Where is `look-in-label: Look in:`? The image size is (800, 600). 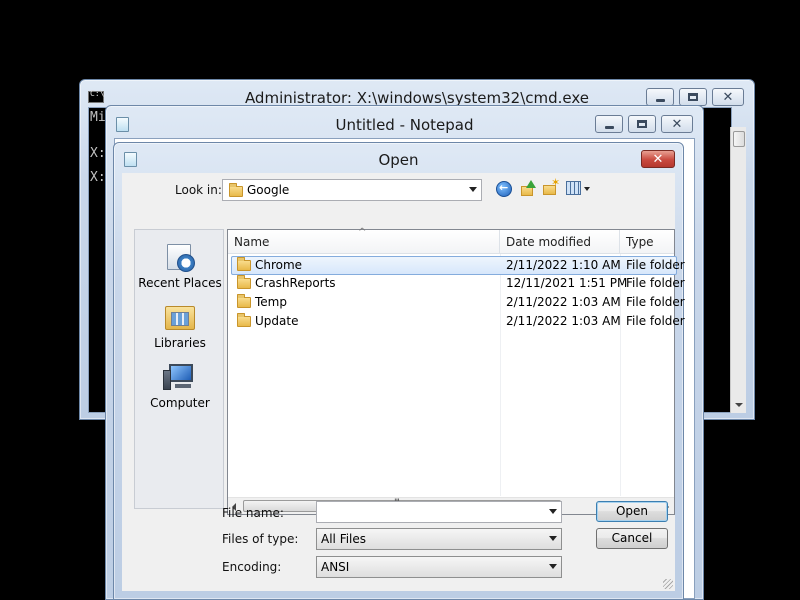 look-in-label: Look in: is located at coordinates (198, 190).